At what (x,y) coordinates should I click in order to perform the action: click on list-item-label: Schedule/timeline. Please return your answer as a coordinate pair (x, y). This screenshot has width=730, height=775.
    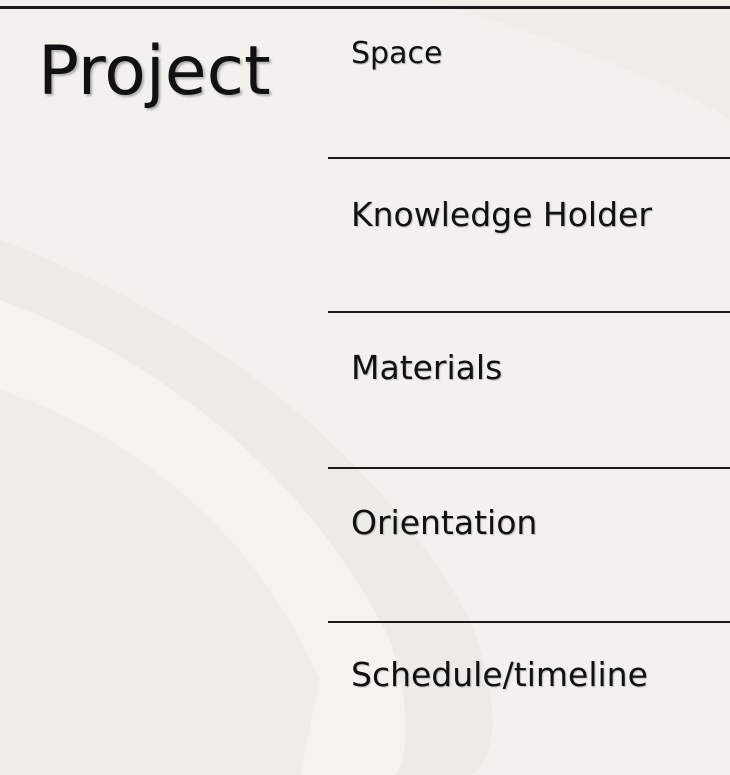
    Looking at the image, I should click on (499, 674).